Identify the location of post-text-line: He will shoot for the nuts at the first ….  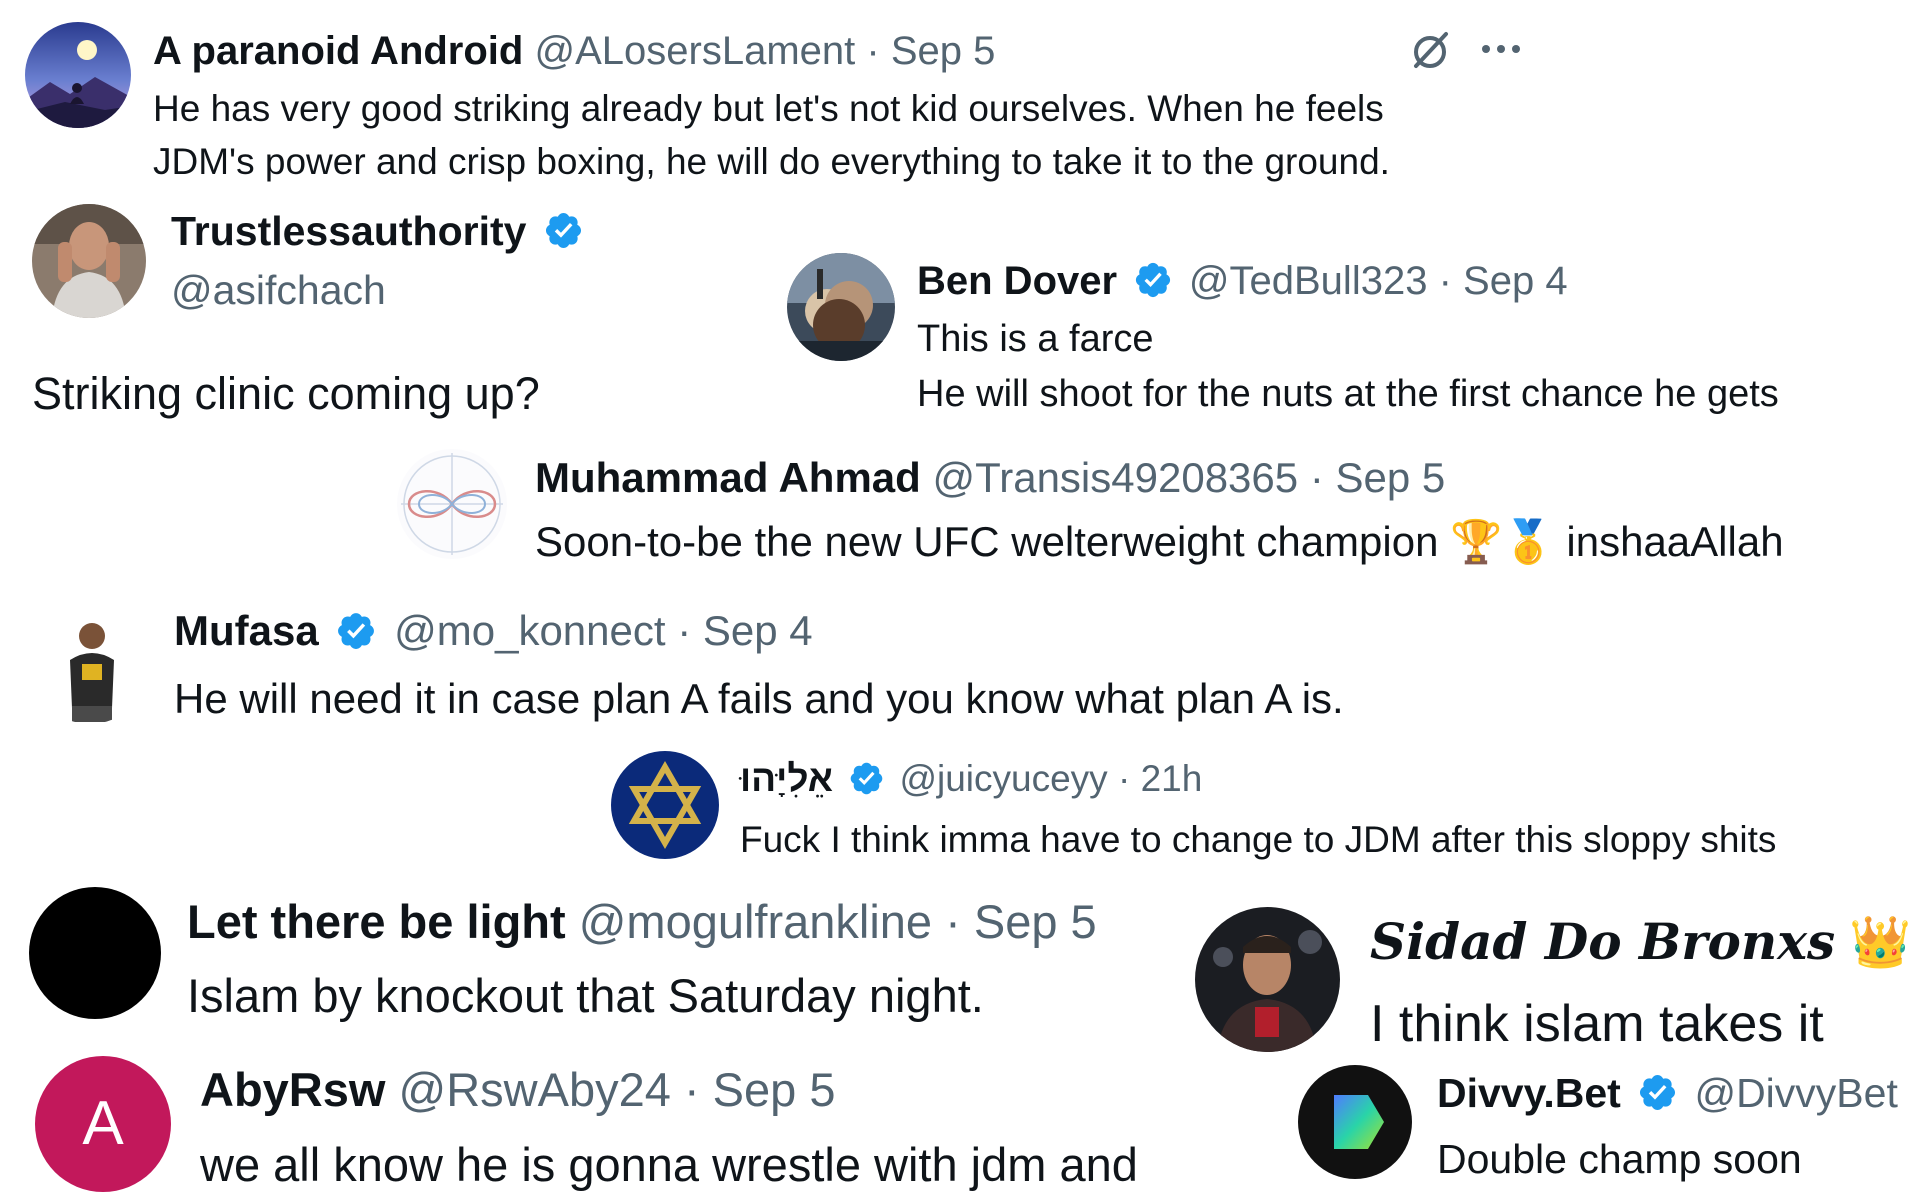
(1348, 394).